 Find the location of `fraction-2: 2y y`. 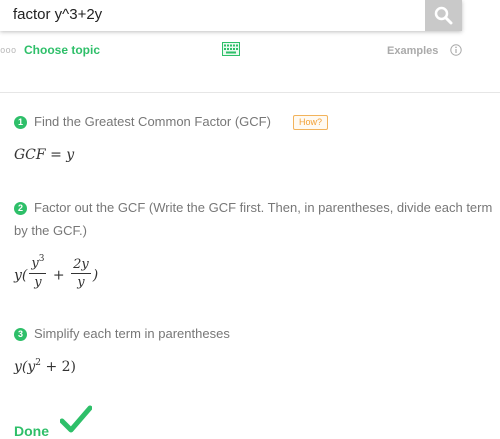

fraction-2: 2y y is located at coordinates (81, 274).